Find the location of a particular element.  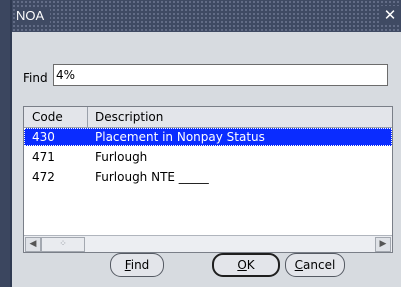

dialog-title: NOA is located at coordinates (33, 15).